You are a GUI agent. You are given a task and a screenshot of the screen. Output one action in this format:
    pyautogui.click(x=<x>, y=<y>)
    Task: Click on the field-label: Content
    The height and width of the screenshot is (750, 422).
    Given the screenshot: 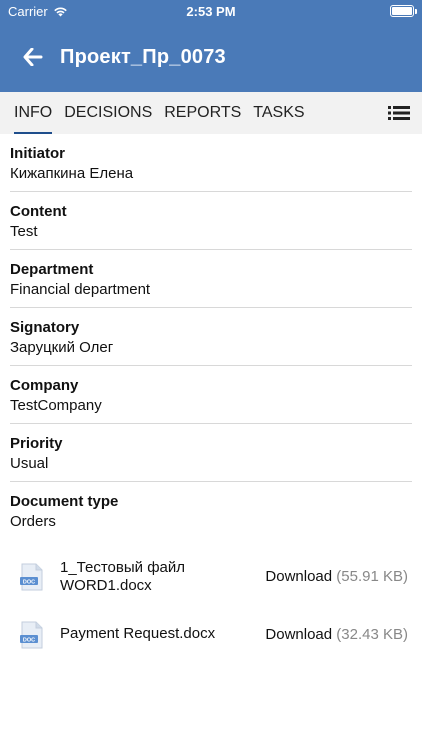 What is the action you would take?
    pyautogui.click(x=38, y=211)
    